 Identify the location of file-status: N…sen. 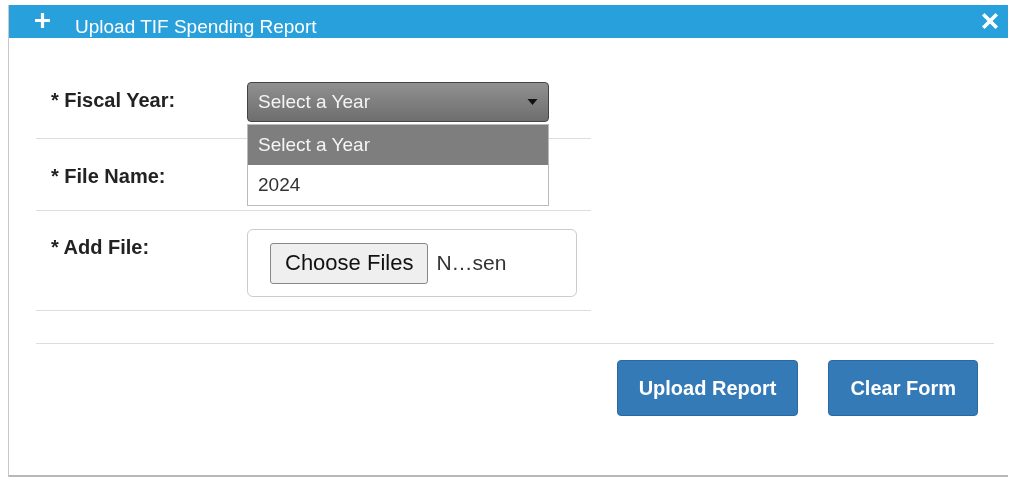
(471, 263).